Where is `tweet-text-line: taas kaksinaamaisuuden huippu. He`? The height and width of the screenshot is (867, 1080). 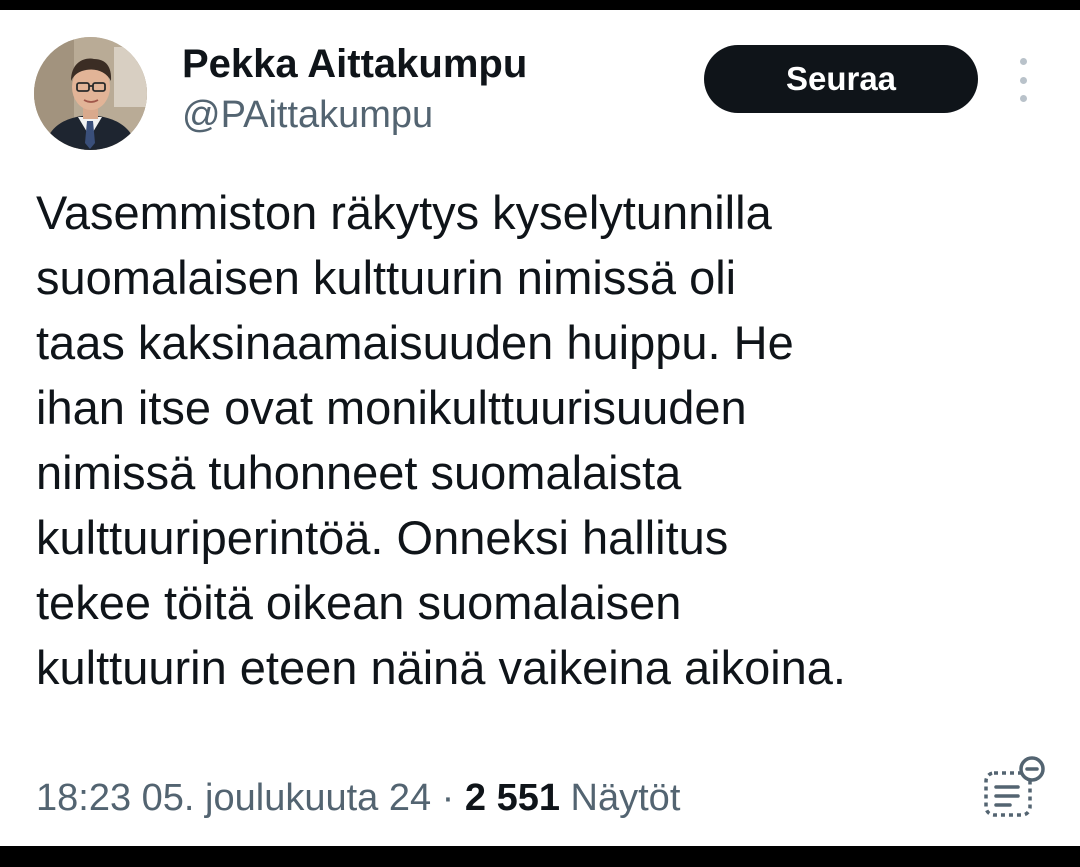 tweet-text-line: taas kaksinaamaisuuden huippu. He is located at coordinates (415, 342).